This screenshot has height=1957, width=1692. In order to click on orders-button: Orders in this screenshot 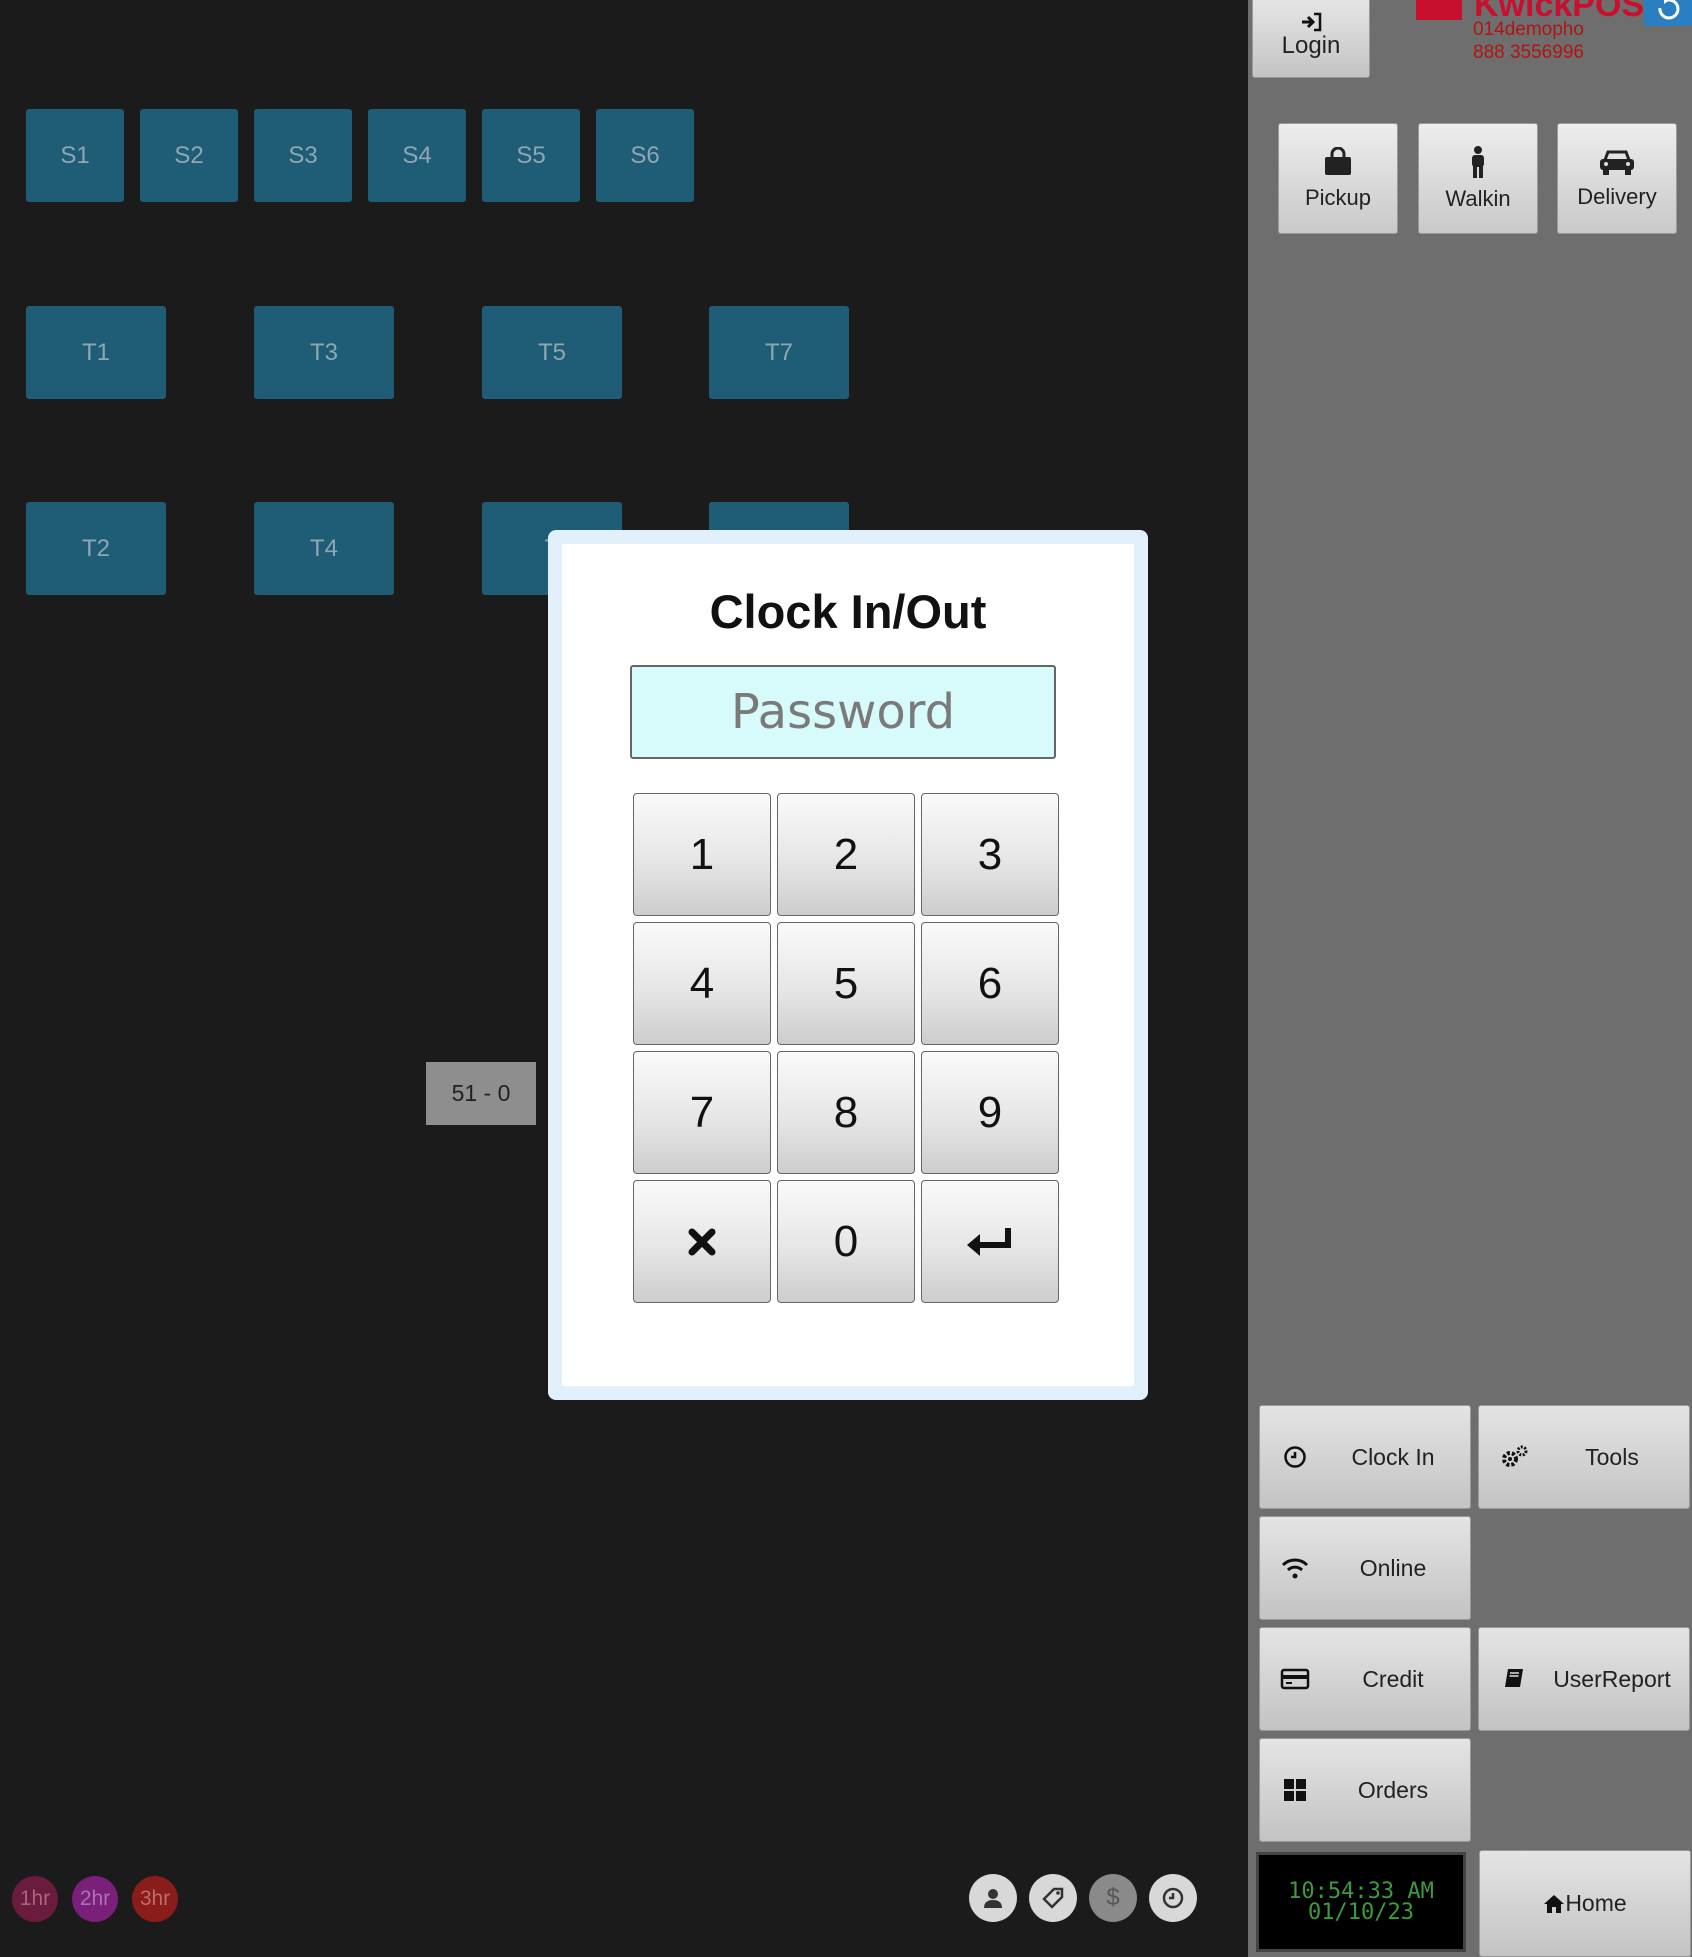, I will do `click(1365, 1790)`.